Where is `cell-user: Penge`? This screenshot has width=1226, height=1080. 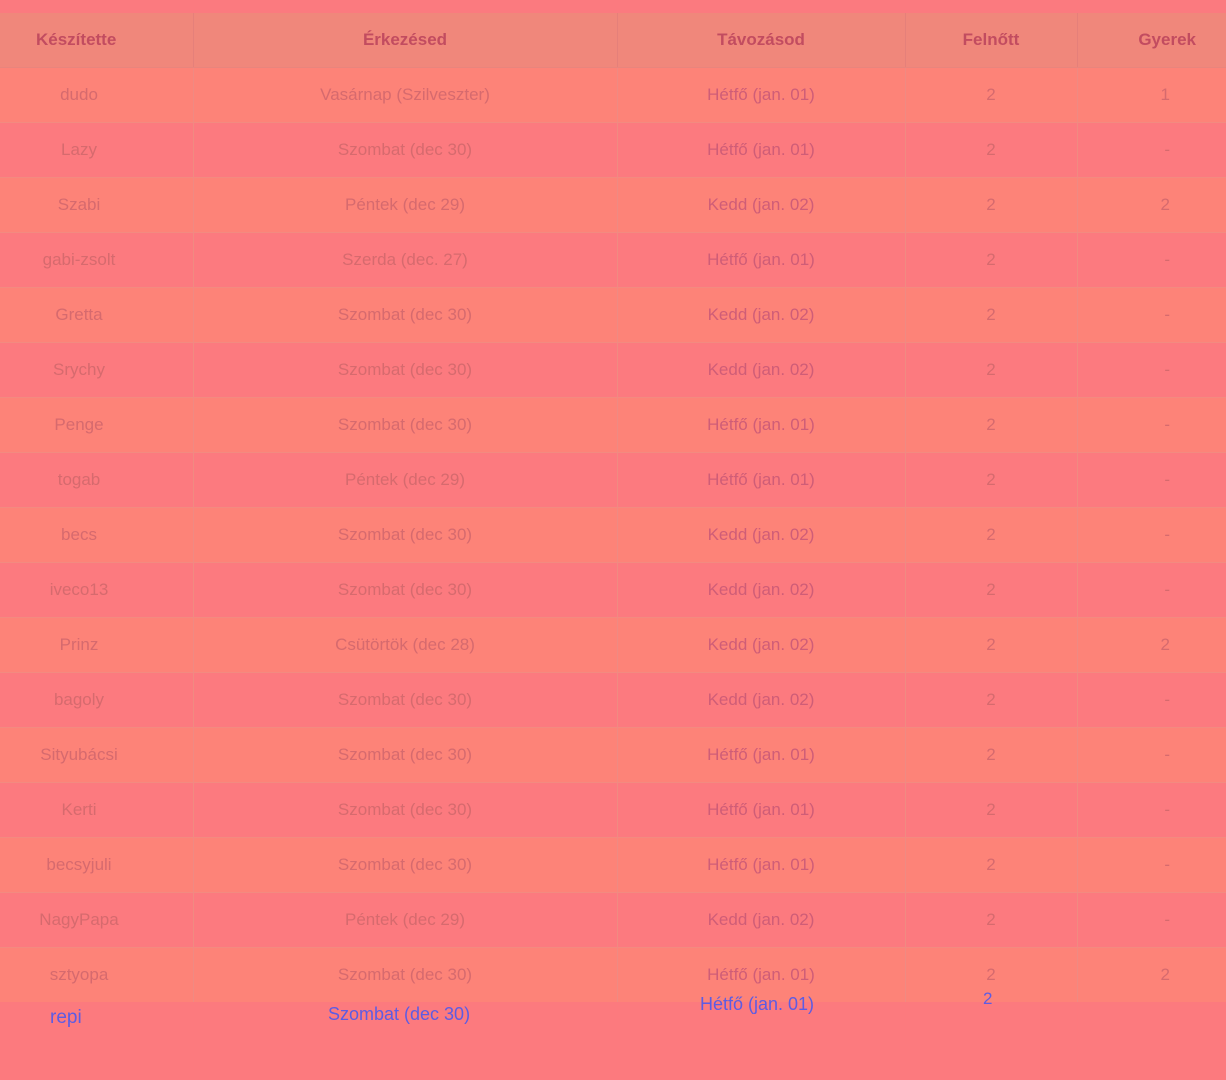 cell-user: Penge is located at coordinates (97, 425).